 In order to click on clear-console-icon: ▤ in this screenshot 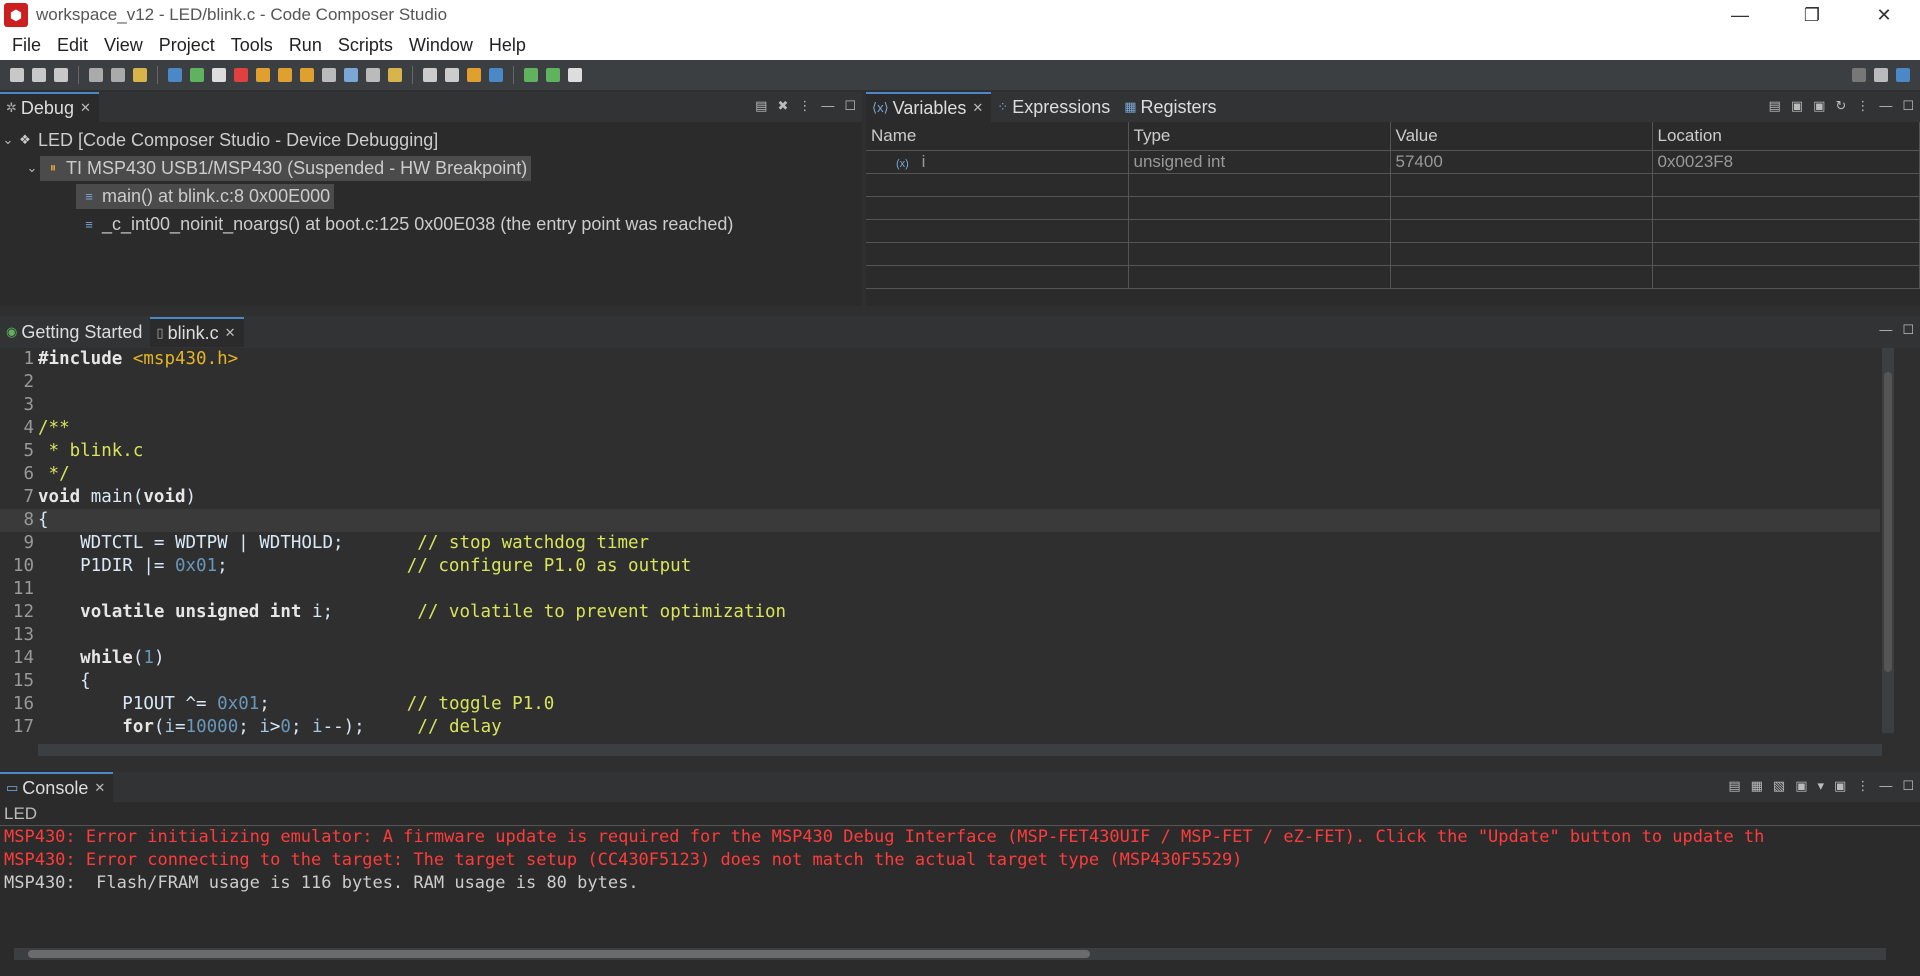, I will do `click(1734, 786)`.